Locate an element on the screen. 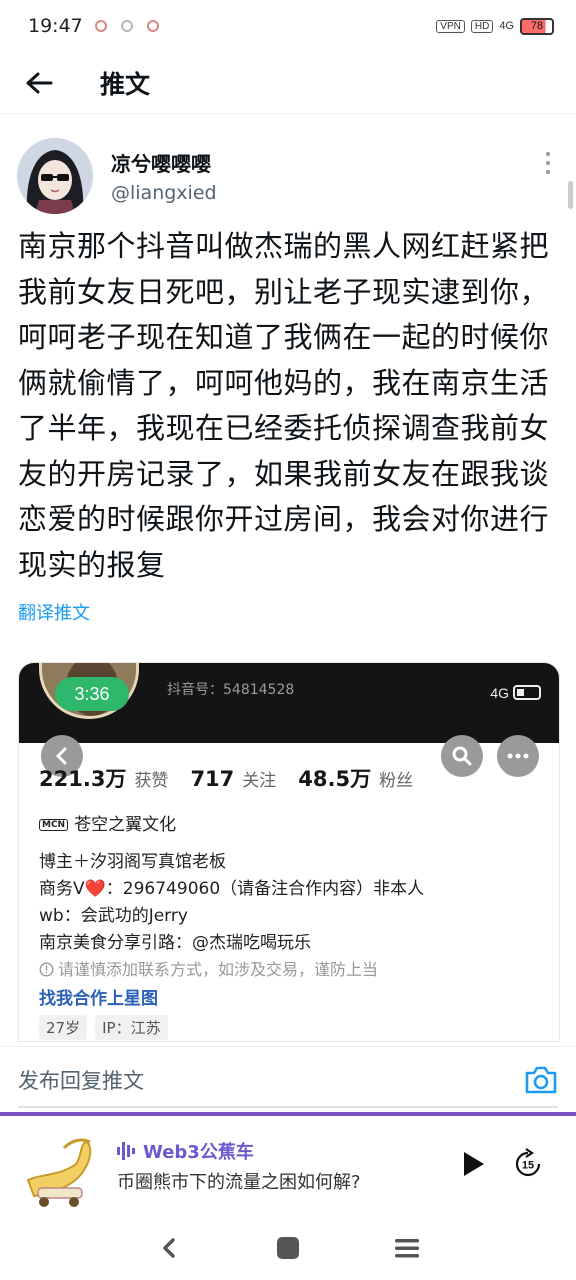 The width and height of the screenshot is (576, 1280). podcast-episode-title: 币圈熊市下的流量之困如何解? is located at coordinates (239, 1182).